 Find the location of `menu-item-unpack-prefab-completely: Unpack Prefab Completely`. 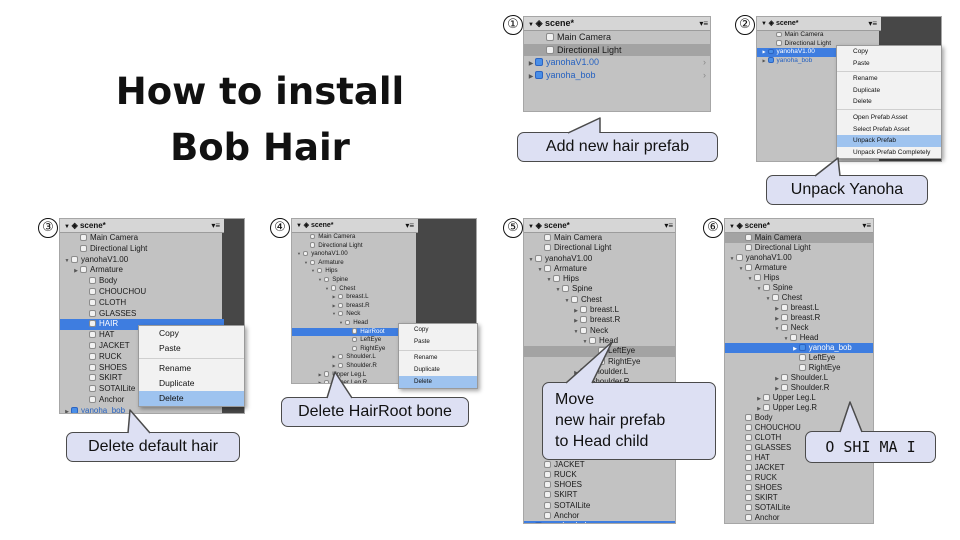

menu-item-unpack-prefab-completely: Unpack Prefab Completely is located at coordinates (889, 153).